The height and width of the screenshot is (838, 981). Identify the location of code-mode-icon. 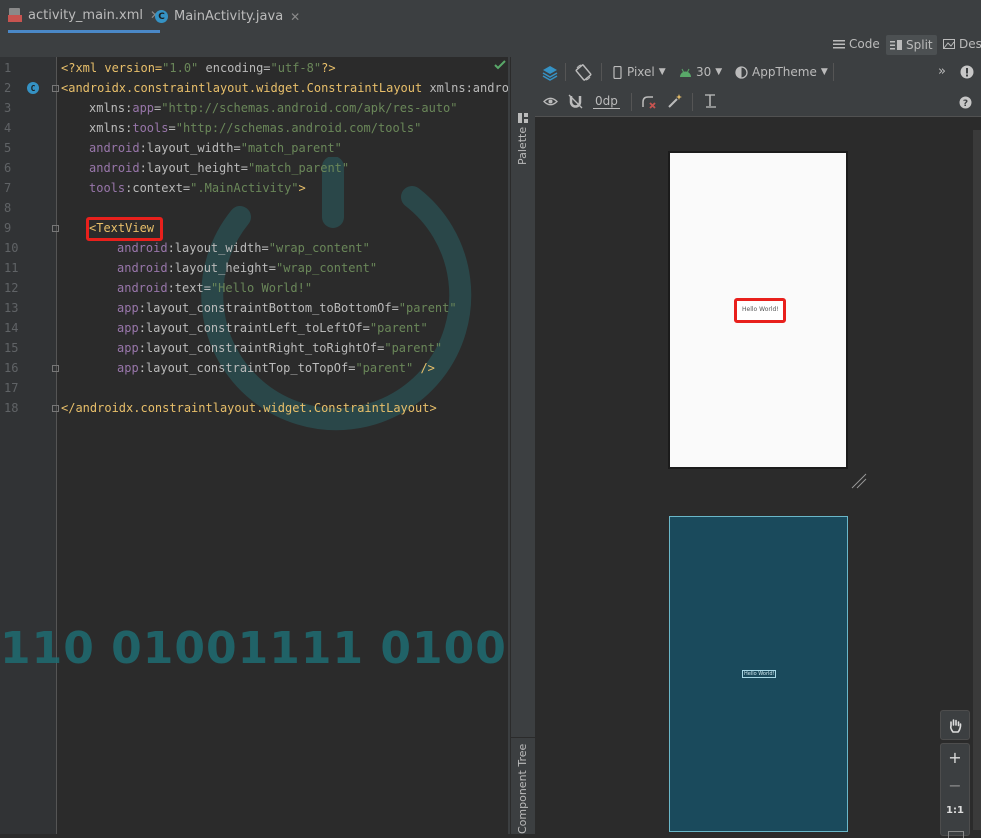
(839, 44).